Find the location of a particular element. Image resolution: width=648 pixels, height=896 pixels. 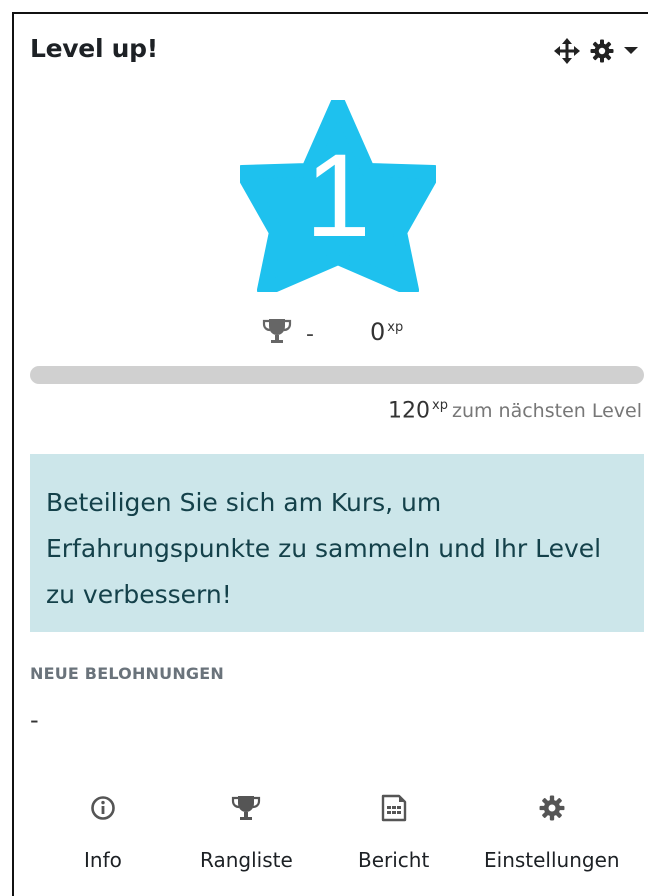

rank-display: - is located at coordinates (288, 334).